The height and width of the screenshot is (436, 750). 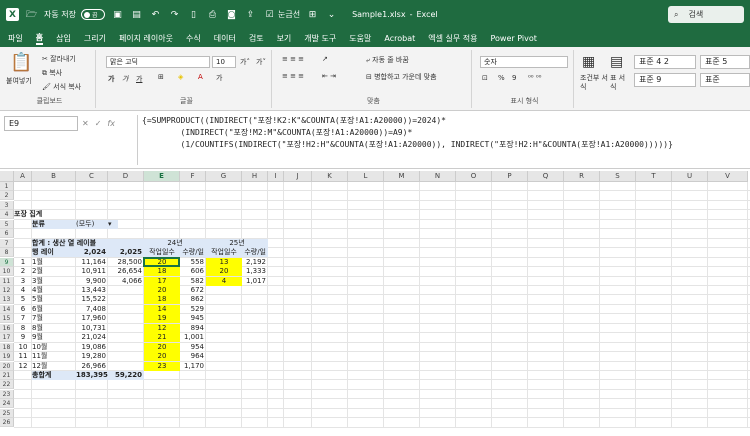 What do you see at coordinates (224, 272) in the screenshot?
I see `workdays-25: 20` at bounding box center [224, 272].